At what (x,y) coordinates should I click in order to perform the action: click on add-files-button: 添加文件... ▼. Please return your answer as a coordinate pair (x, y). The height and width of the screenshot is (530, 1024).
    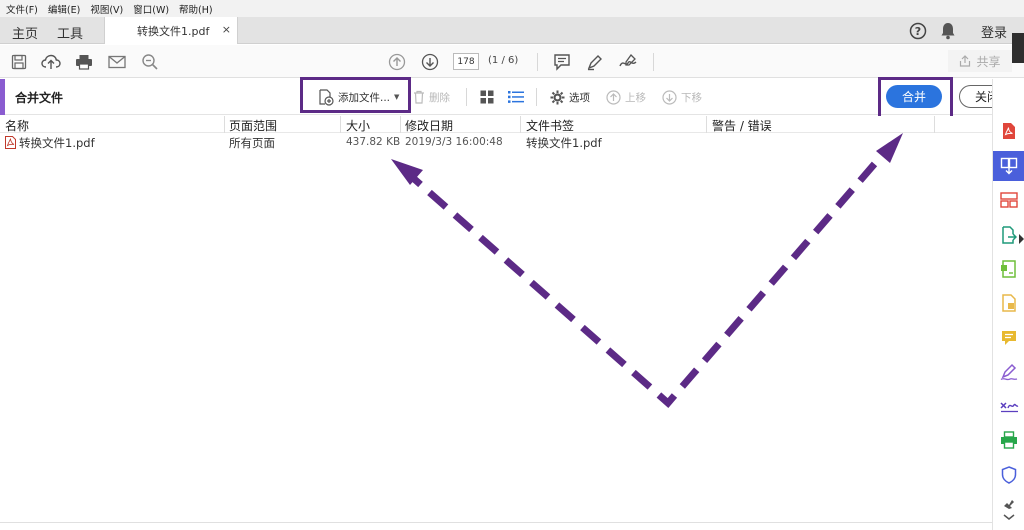
    Looking at the image, I should click on (358, 97).